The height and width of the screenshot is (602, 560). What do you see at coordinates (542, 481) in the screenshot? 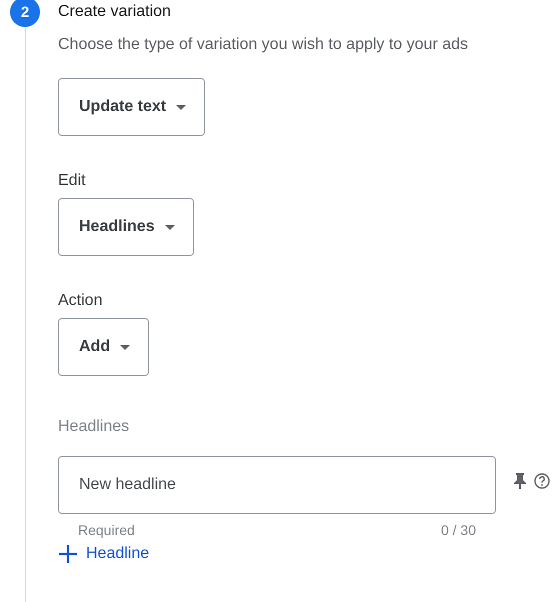
I see `help-icon` at bounding box center [542, 481].